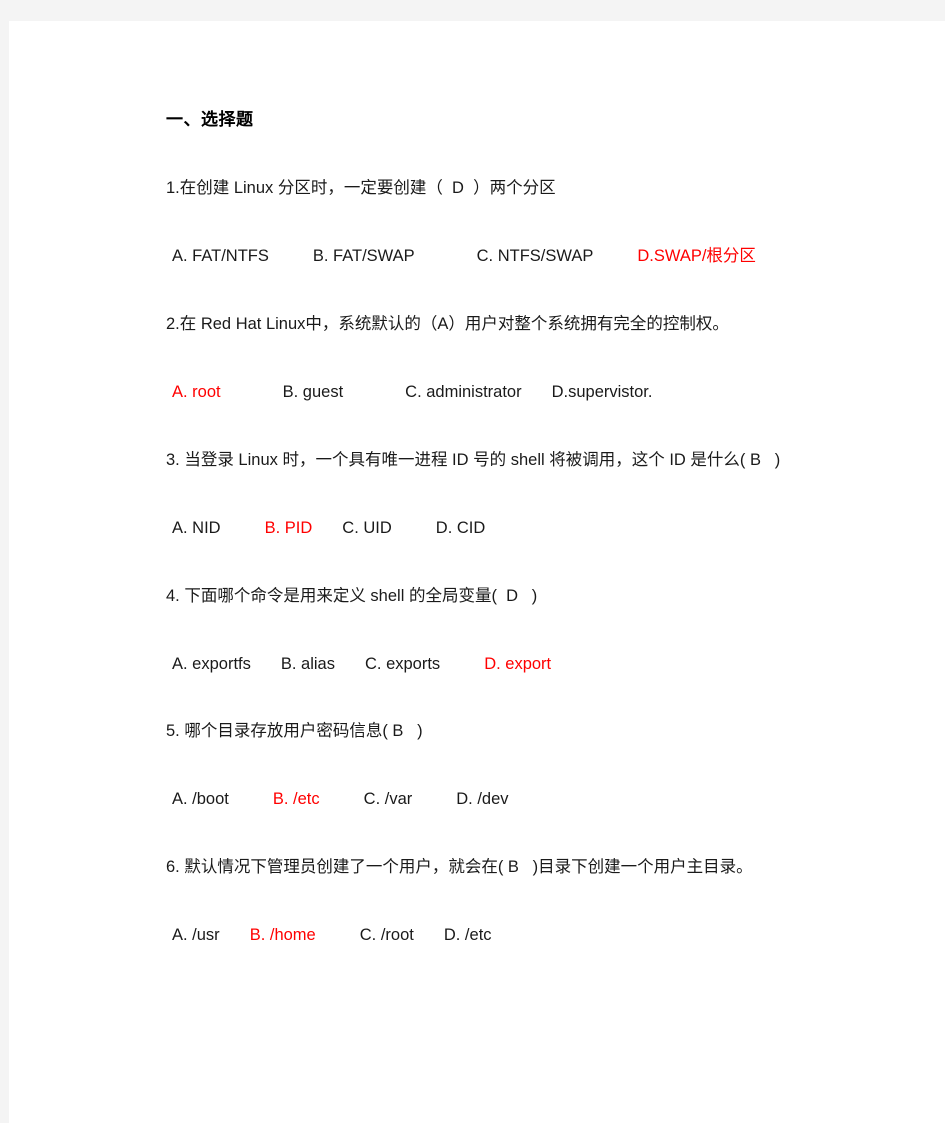 The image size is (945, 1123). Describe the element at coordinates (361, 188) in the screenshot. I see `question-text: 1.在创建 Linux 分区时，一定要创建（ D ）两个分区` at that location.